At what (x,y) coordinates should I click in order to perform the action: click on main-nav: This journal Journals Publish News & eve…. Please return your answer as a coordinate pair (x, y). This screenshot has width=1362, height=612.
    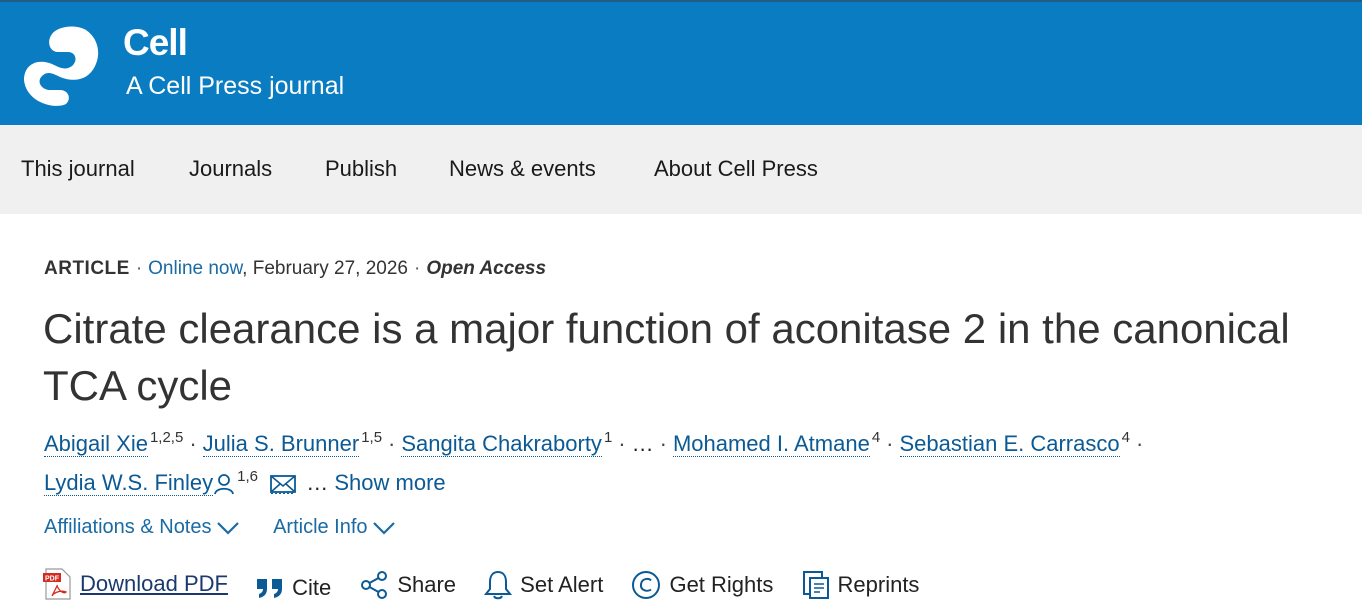
    Looking at the image, I should click on (681, 169).